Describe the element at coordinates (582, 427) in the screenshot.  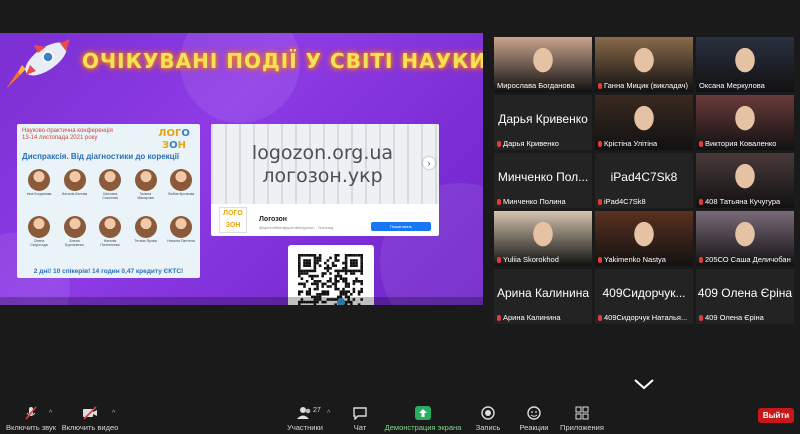
I see `apps-label: Приложения` at that location.